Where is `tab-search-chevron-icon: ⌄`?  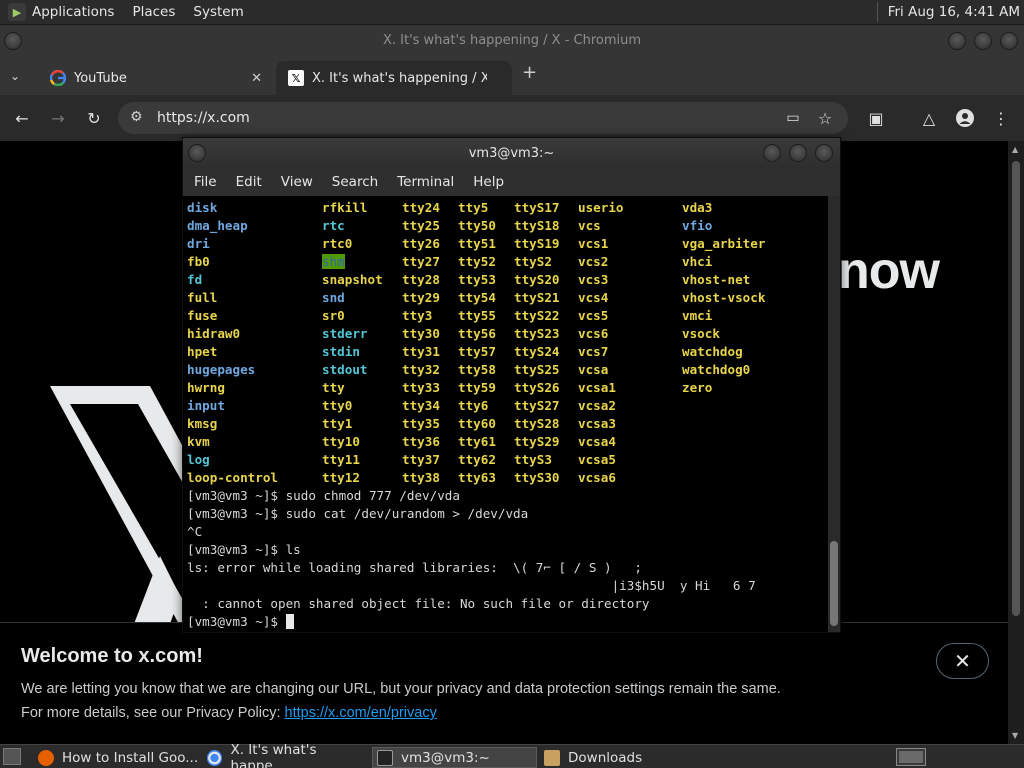
tab-search-chevron-icon: ⌄ is located at coordinates (15, 76).